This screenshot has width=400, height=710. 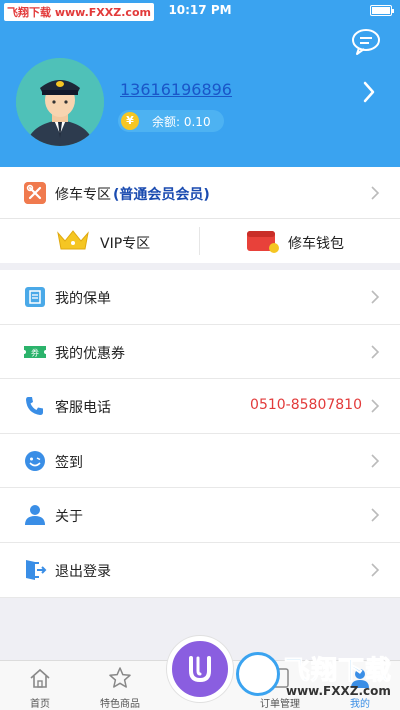 What do you see at coordinates (90, 353) in the screenshot?
I see `menu-item-label: 我的优惠券` at bounding box center [90, 353].